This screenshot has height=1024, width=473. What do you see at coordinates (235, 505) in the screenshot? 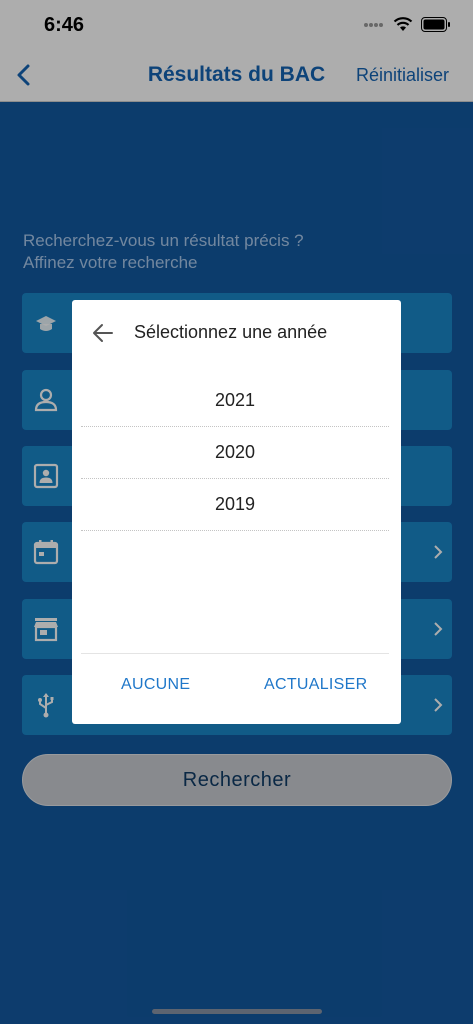
I see `year-option-2019: 2019` at bounding box center [235, 505].